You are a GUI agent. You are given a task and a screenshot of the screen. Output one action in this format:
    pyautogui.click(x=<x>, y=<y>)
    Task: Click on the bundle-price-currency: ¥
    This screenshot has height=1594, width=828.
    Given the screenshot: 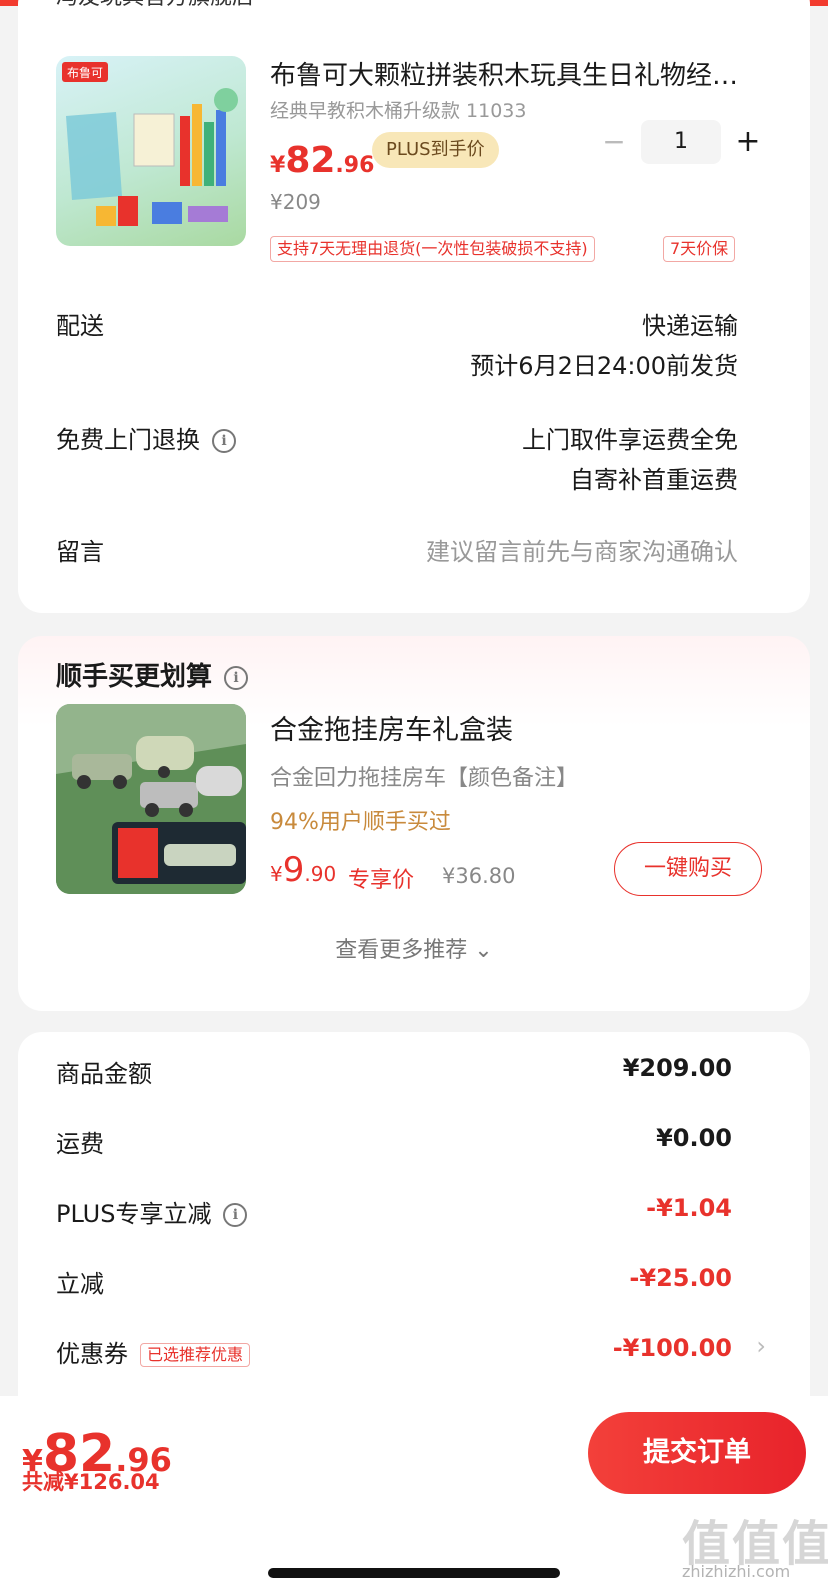 What is the action you would take?
    pyautogui.click(x=276, y=874)
    